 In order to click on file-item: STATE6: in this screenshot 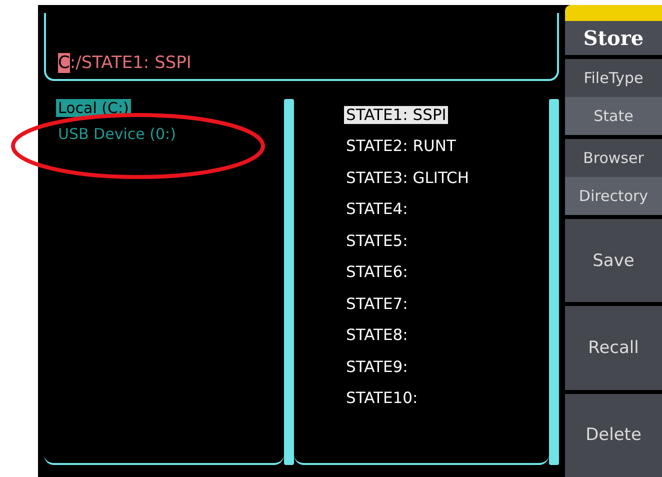, I will do `click(377, 272)`.